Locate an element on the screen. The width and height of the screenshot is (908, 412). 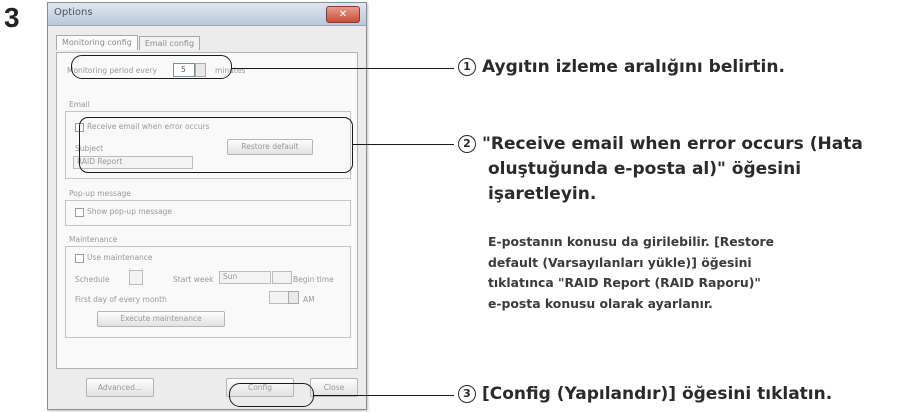
annotation-2-note-line-4: e-posta konusu olarak ayarlanır. is located at coordinates (600, 303).